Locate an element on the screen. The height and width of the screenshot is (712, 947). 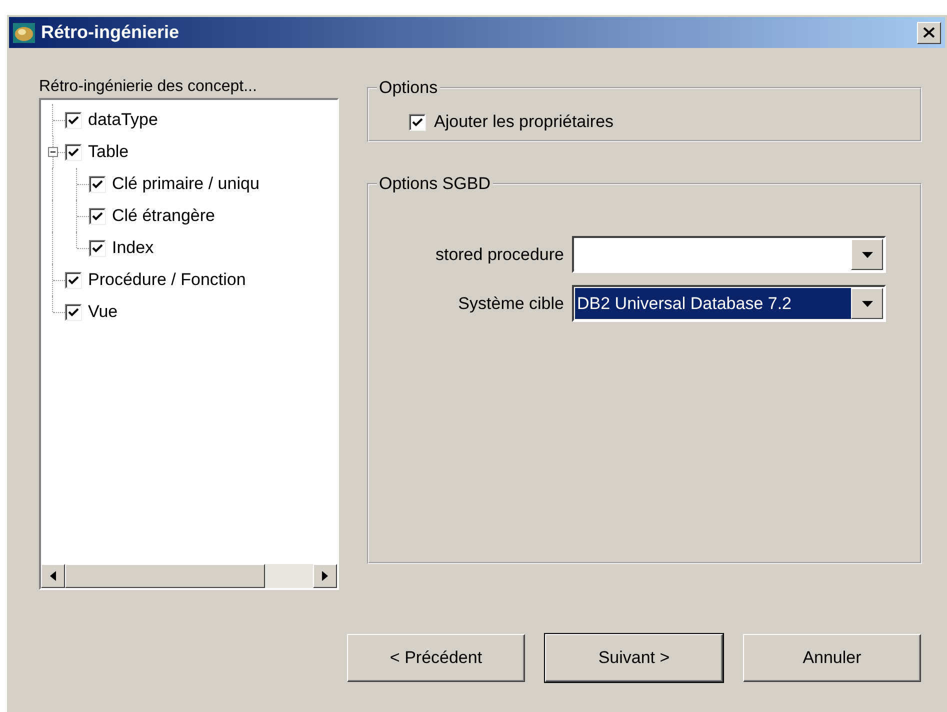
dialog-button: Suivant > is located at coordinates (634, 658).